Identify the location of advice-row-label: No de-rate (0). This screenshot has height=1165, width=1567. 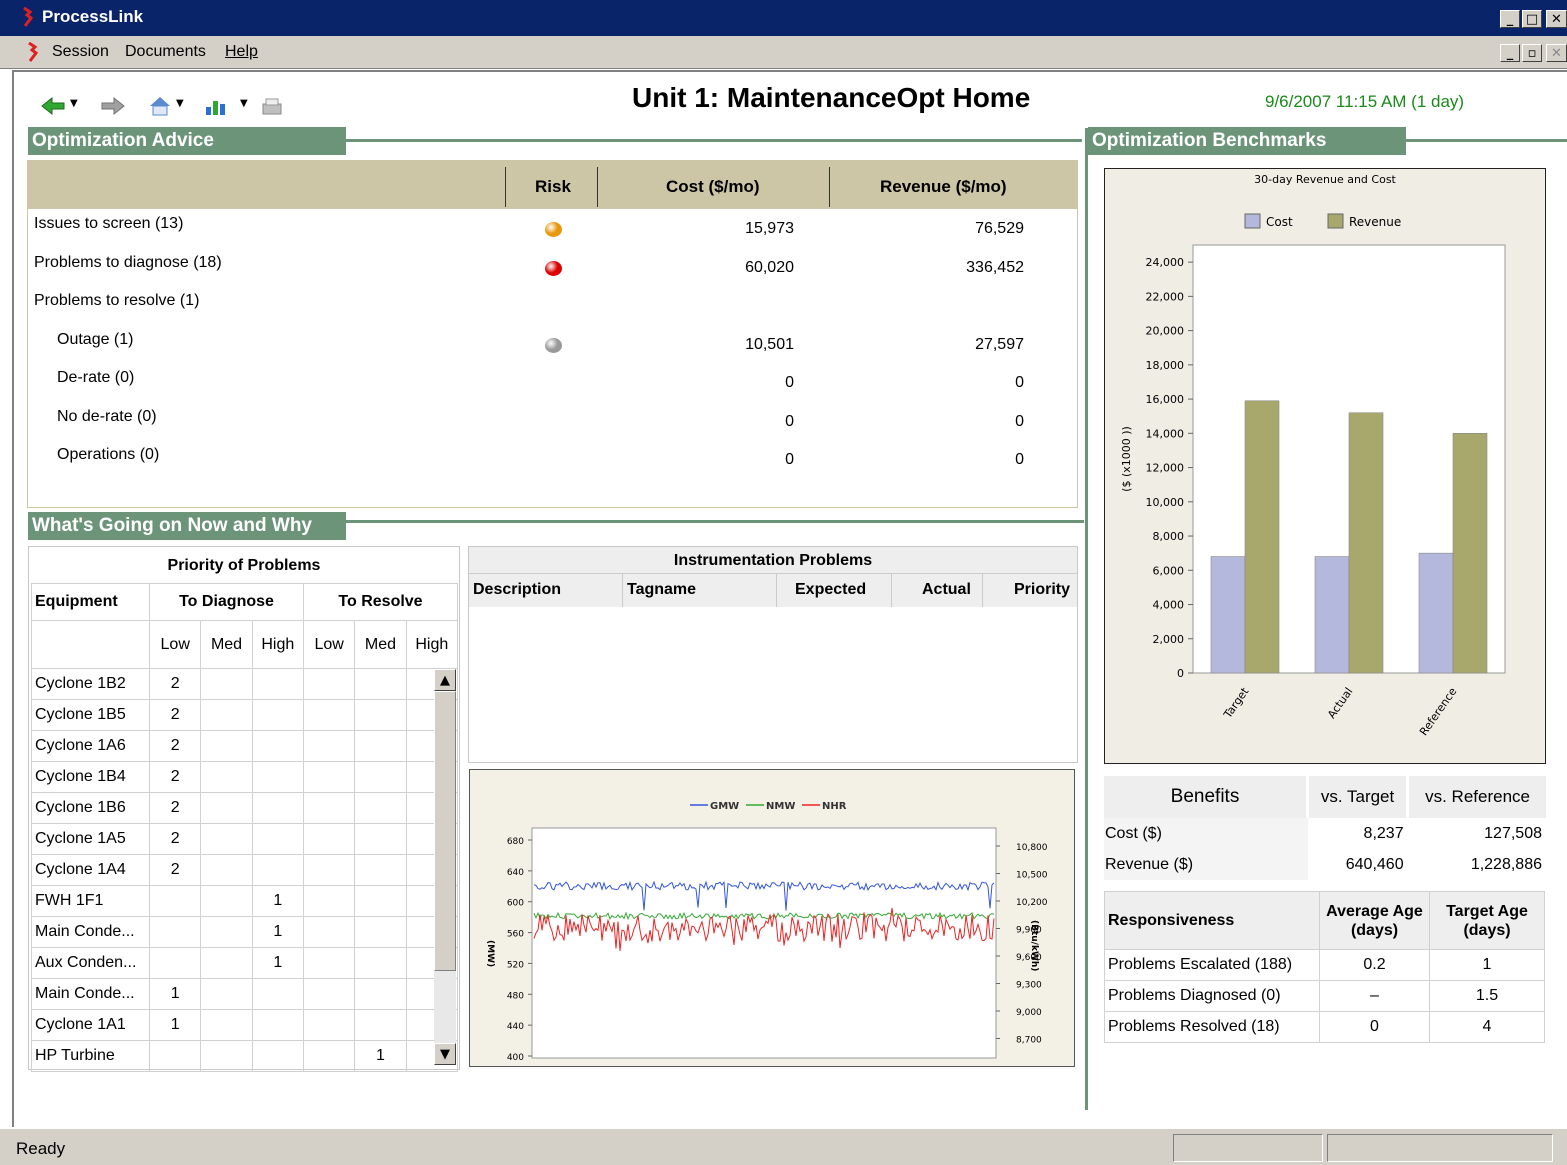
(107, 417).